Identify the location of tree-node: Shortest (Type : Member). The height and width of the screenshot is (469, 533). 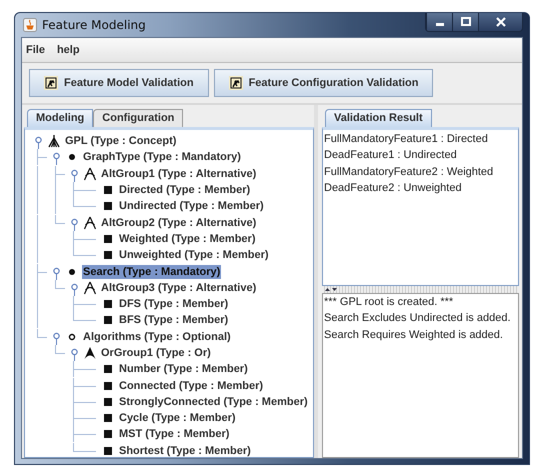
(185, 450).